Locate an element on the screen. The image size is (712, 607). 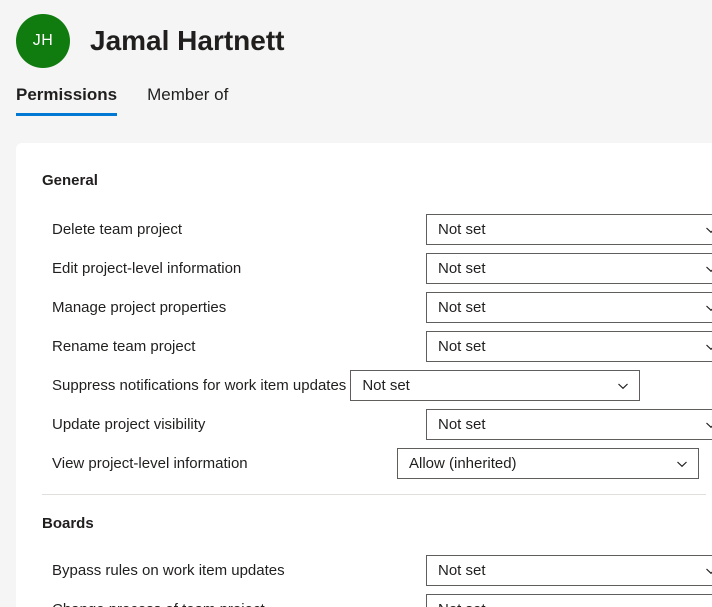
permission-row: Delete team project Not set is located at coordinates (364, 229).